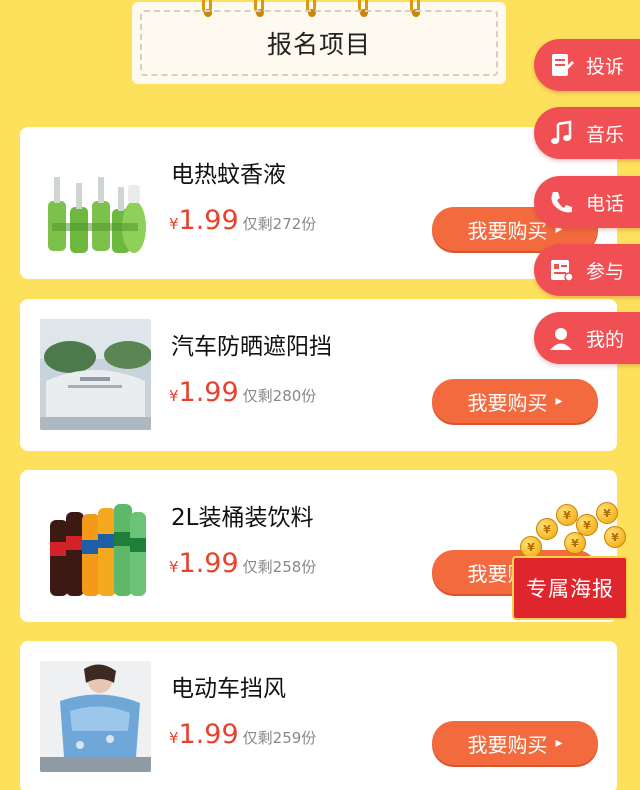 The width and height of the screenshot is (640, 790). I want to click on product-image-mosquito-liquid, so click(95, 202).